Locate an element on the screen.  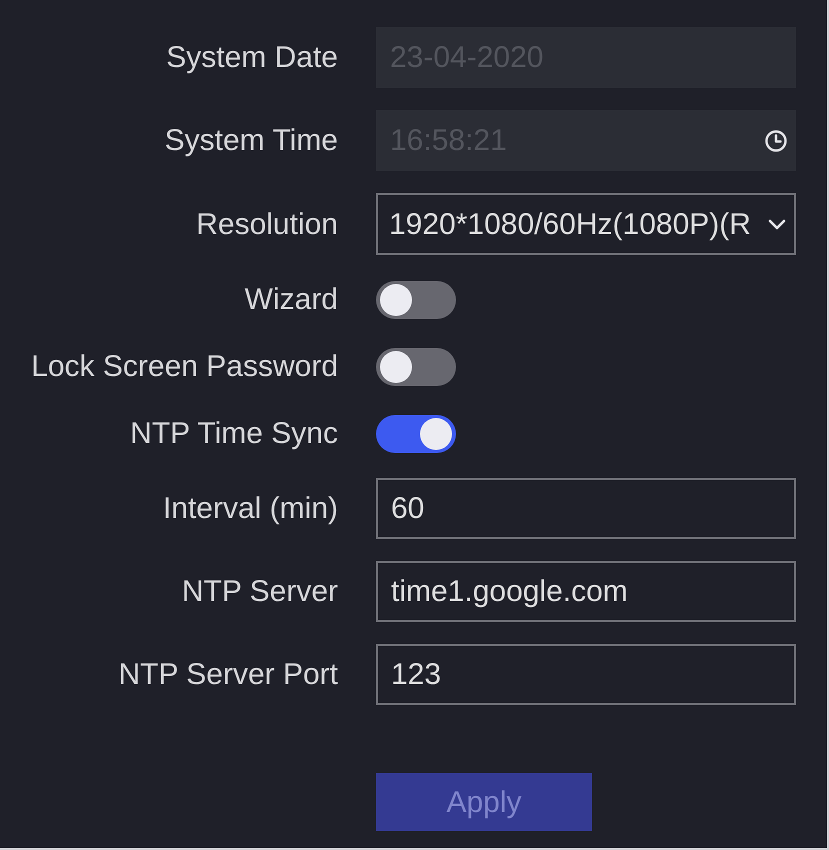
field-label: Wizard is located at coordinates (291, 300).